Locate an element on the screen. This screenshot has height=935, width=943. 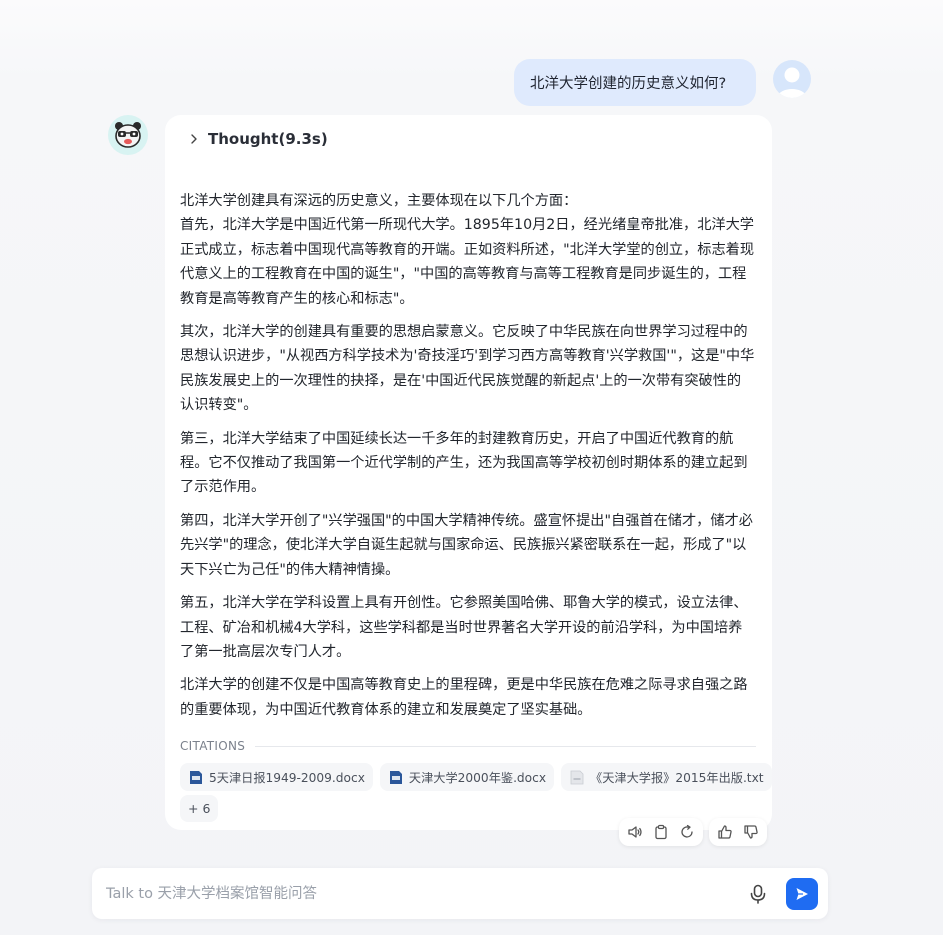
answer-actions-group is located at coordinates (661, 832).